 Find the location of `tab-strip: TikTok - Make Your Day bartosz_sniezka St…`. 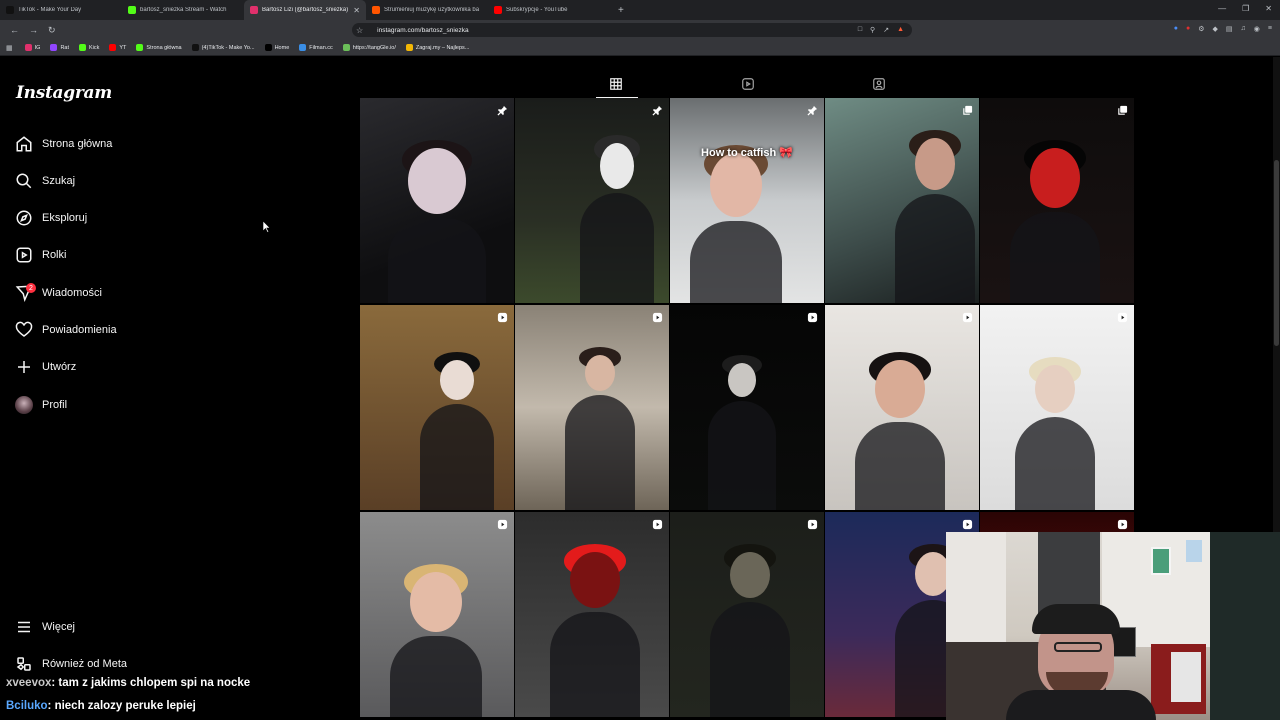

tab-strip: TikTok - Make Your Day bartosz_sniezka St… is located at coordinates (305, 10).